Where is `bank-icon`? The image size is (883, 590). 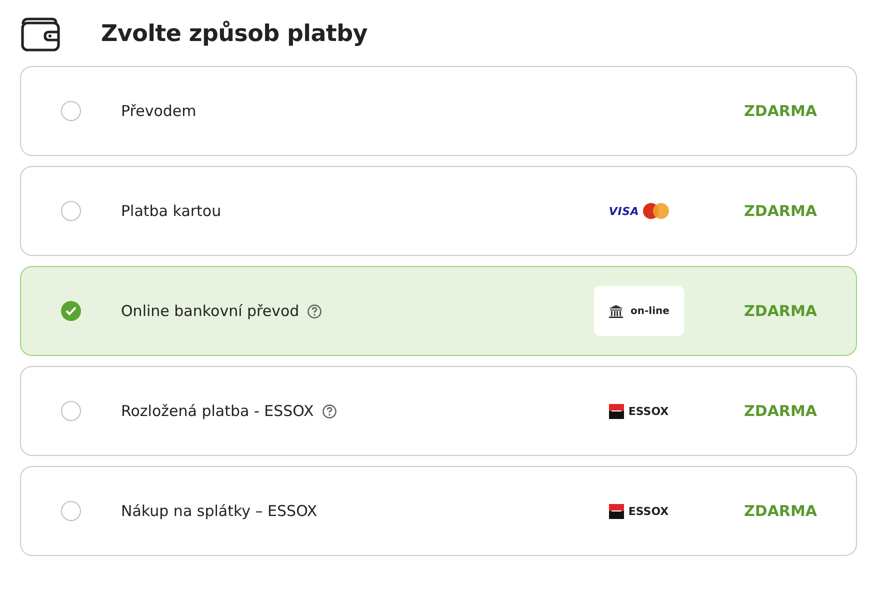 bank-icon is located at coordinates (615, 311).